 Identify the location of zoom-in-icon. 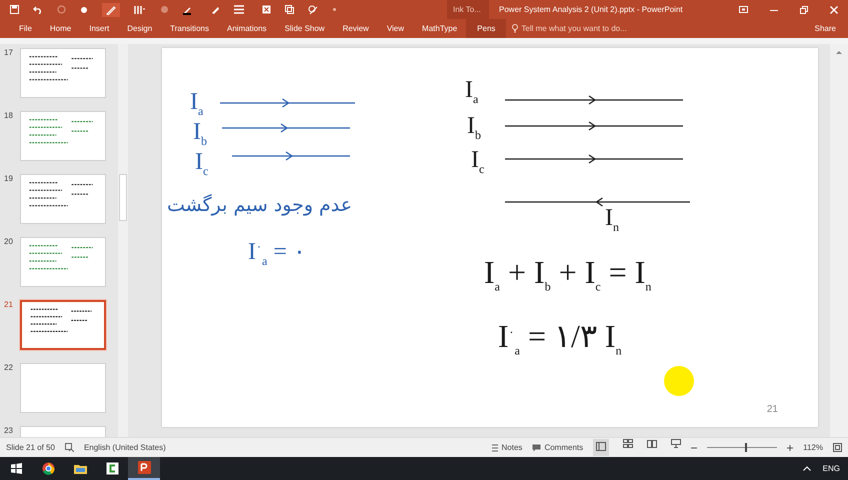
(790, 447).